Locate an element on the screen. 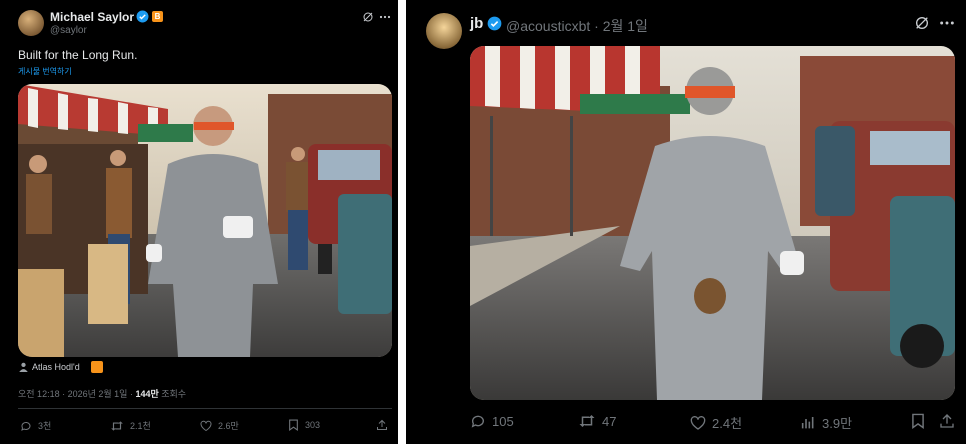 This screenshot has width=966, height=444. like-button: 2.4천 is located at coordinates (716, 422).